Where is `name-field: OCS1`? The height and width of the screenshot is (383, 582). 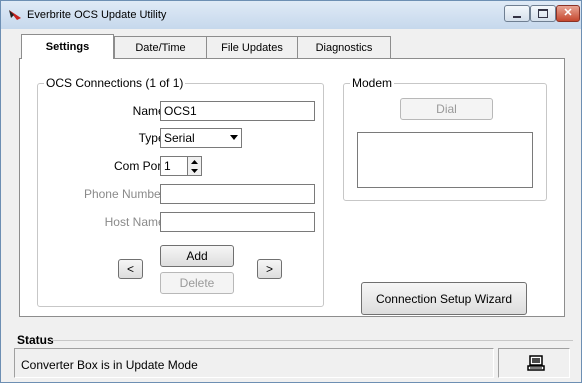 name-field: OCS1 is located at coordinates (237, 111).